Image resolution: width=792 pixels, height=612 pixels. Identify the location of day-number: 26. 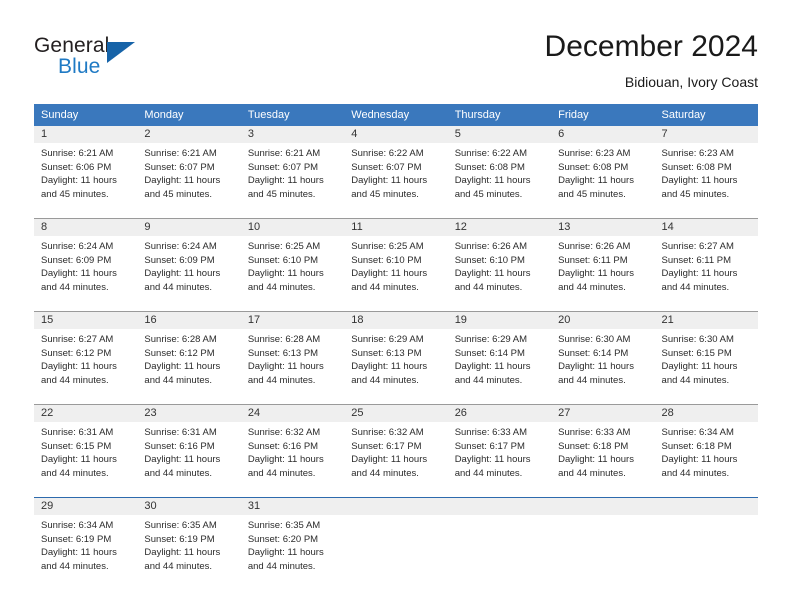
(499, 413).